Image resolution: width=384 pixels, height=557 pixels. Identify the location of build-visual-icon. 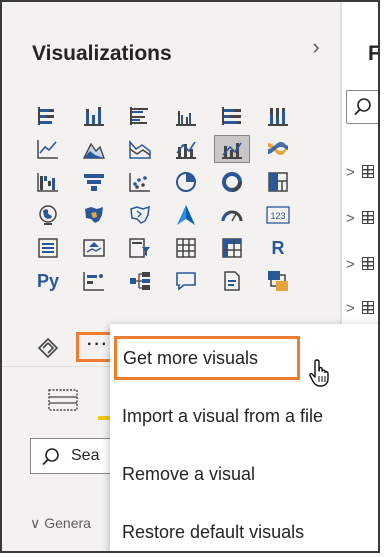
(63, 400).